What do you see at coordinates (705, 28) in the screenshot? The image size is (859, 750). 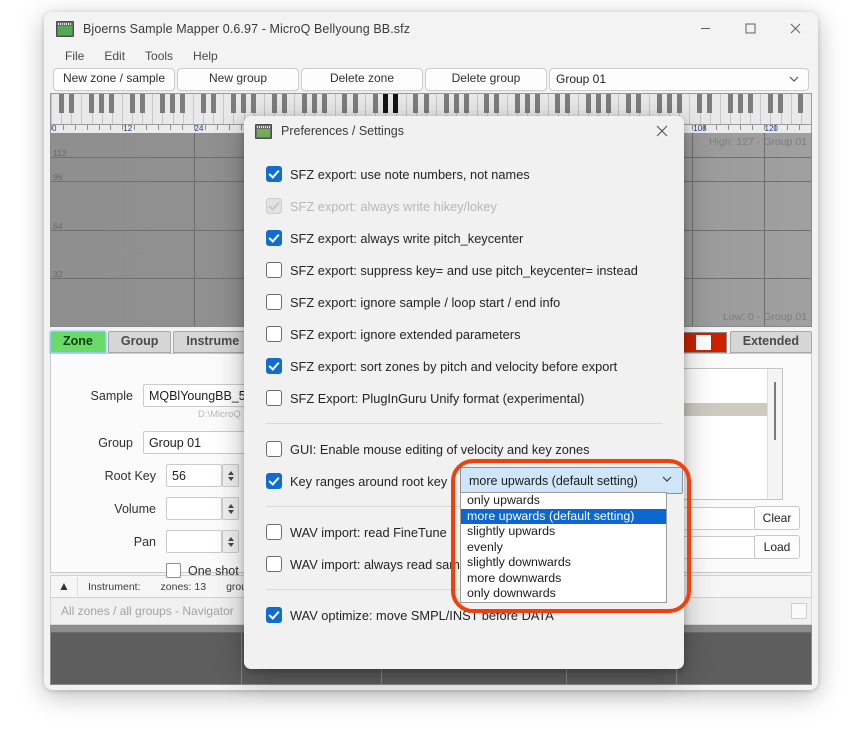 I see `minimize-icon` at bounding box center [705, 28].